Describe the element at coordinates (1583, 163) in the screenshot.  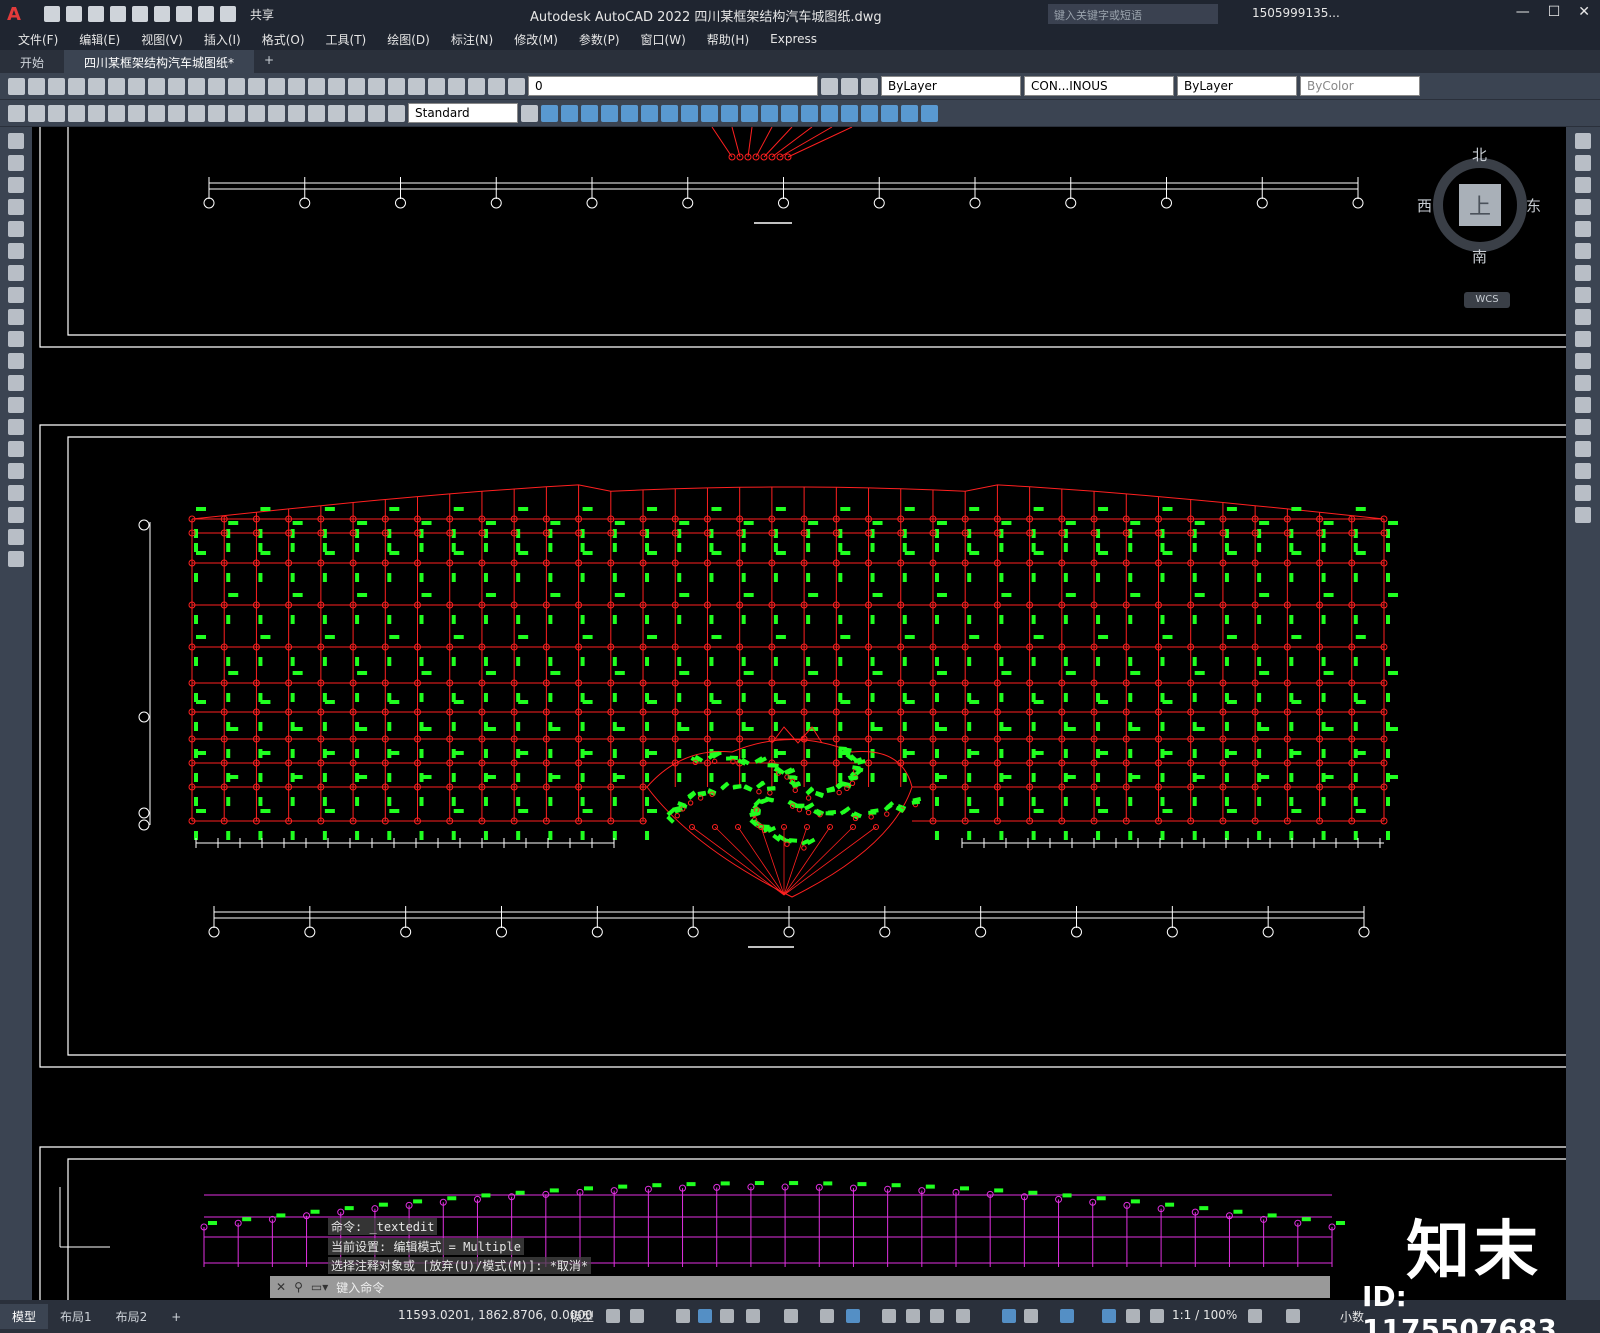
I see `copy-object-icon` at that location.